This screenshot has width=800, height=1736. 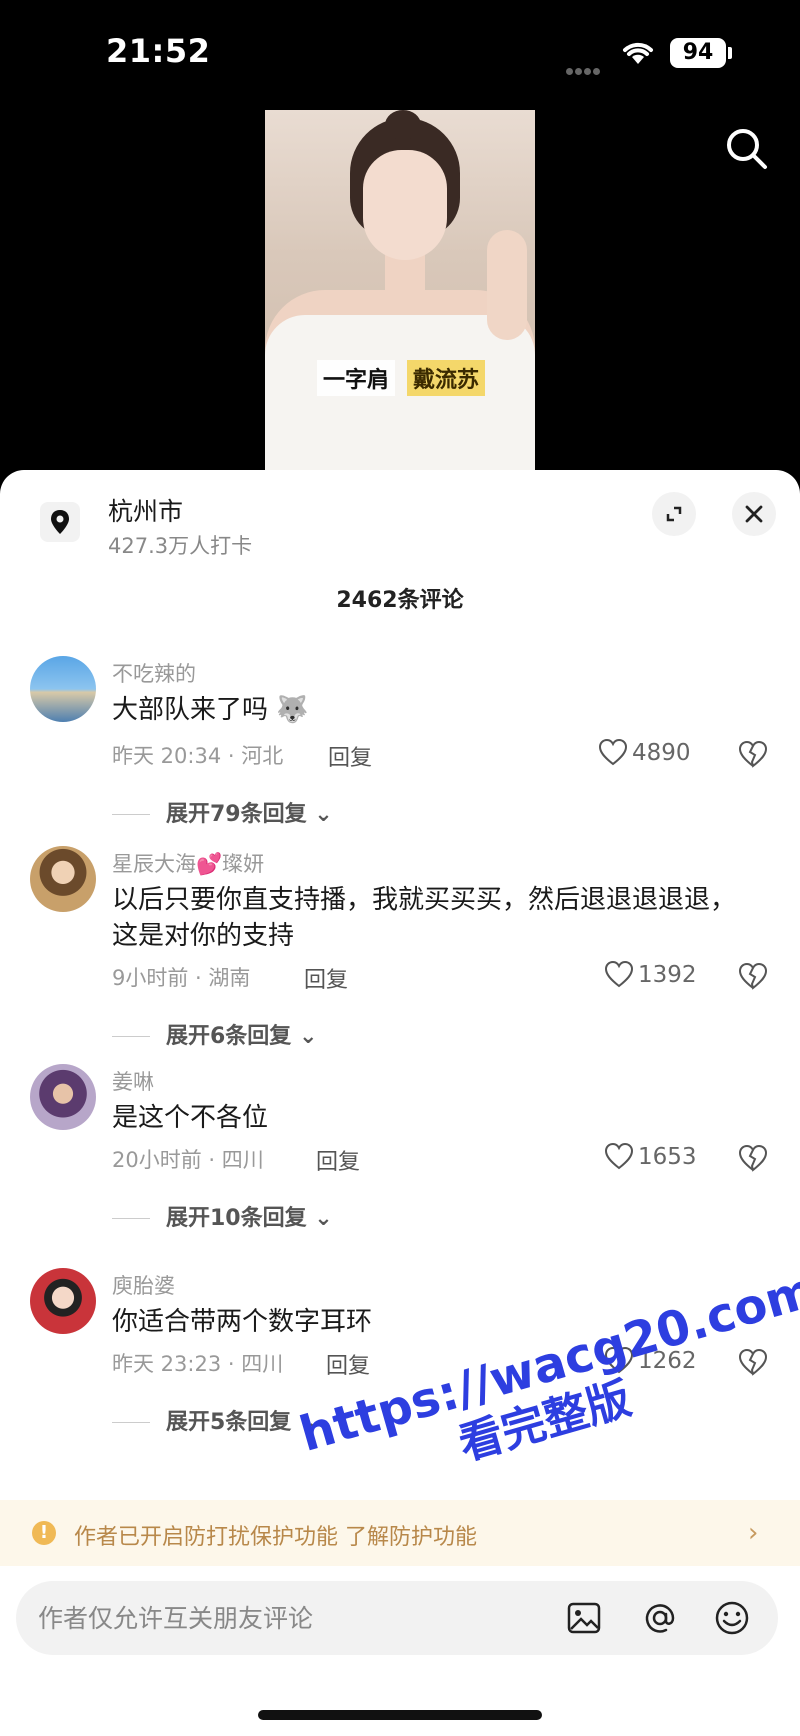 What do you see at coordinates (446, 378) in the screenshot?
I see `video-caption-right: 戴流苏` at bounding box center [446, 378].